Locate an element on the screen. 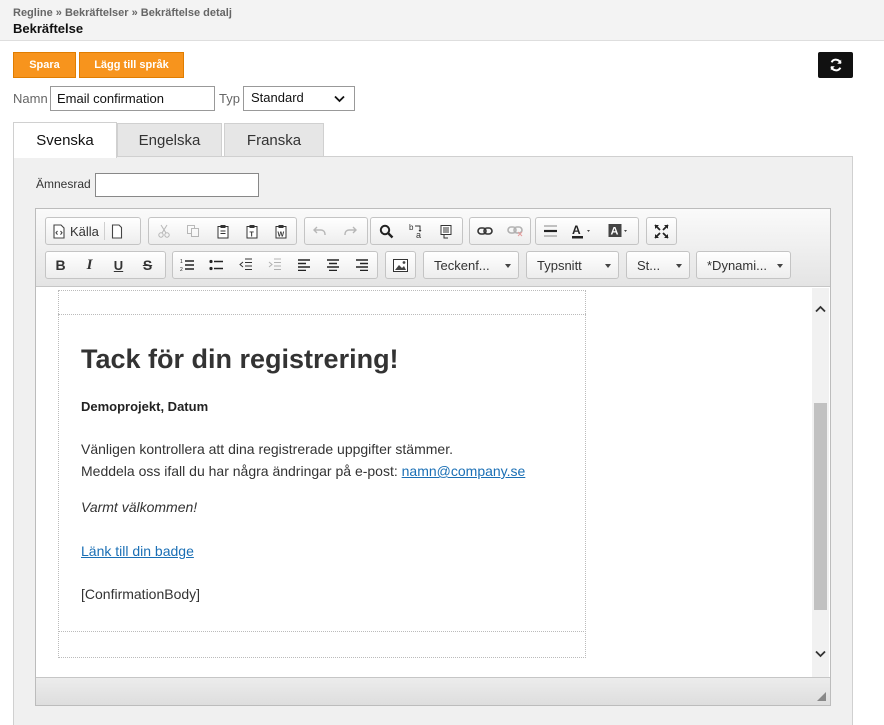 The image size is (884, 725). subject-input is located at coordinates (177, 185).